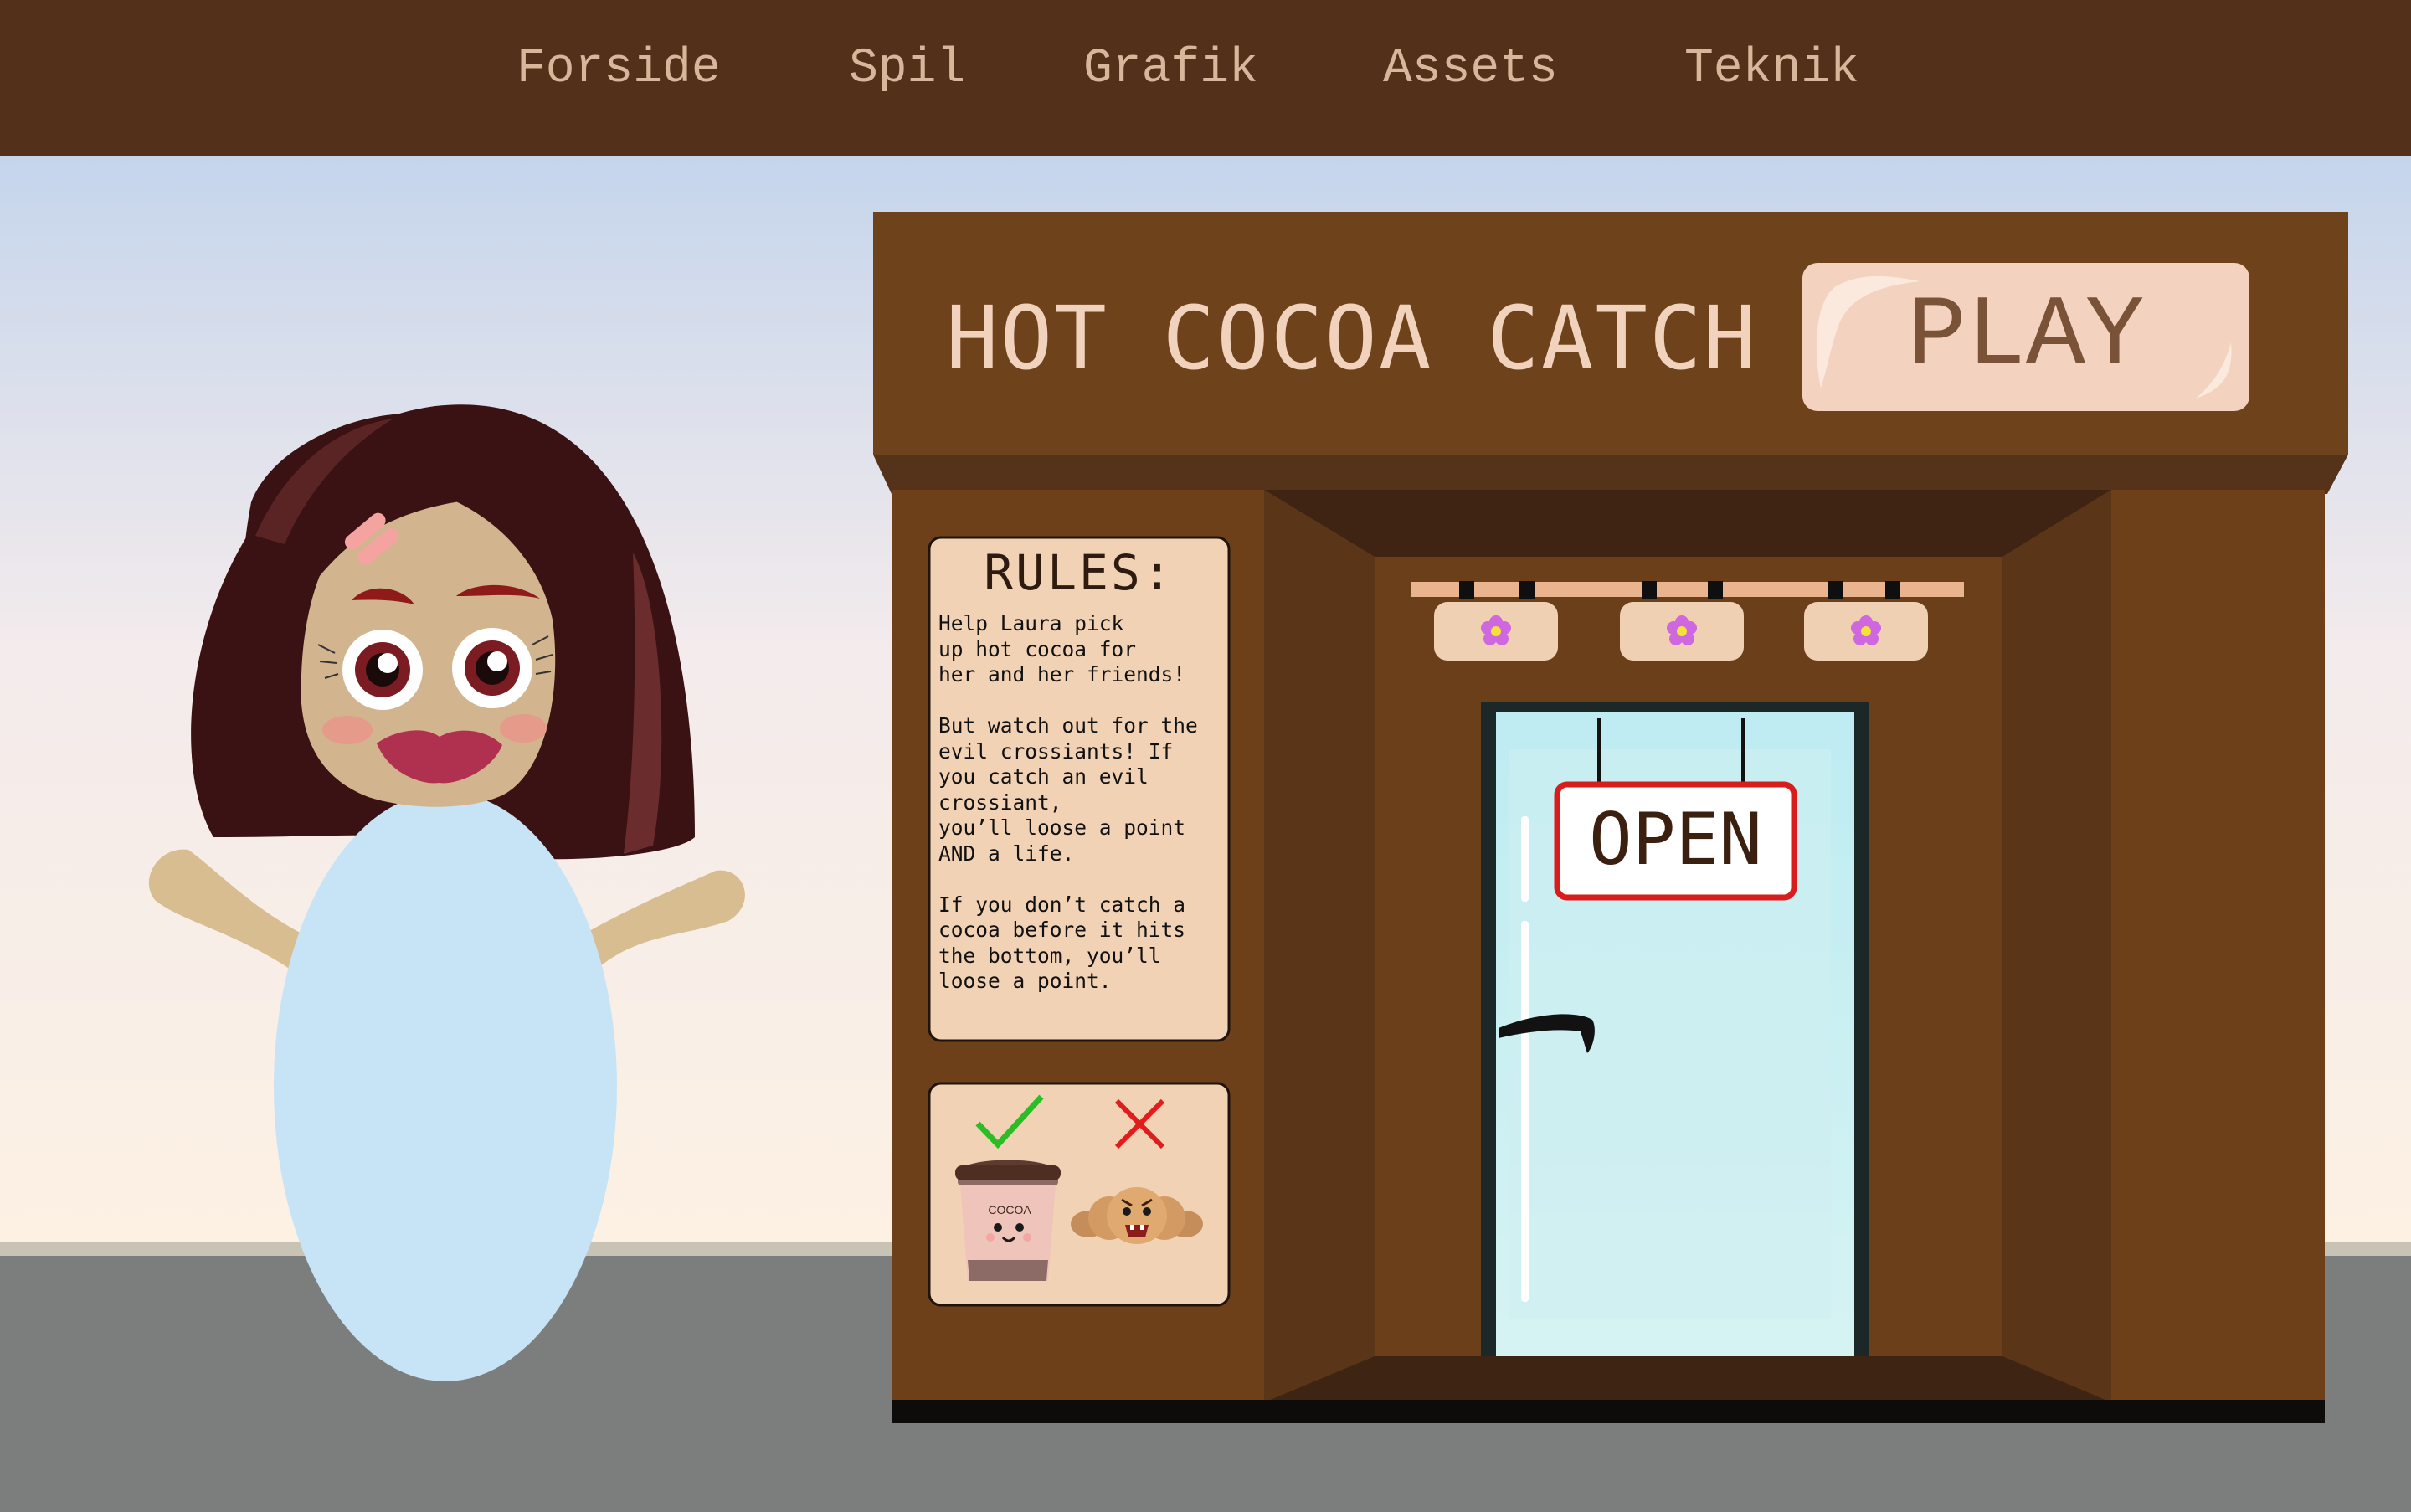 This screenshot has height=1512, width=2411. What do you see at coordinates (1079, 572) in the screenshot?
I see `rules-heading: RULES:` at bounding box center [1079, 572].